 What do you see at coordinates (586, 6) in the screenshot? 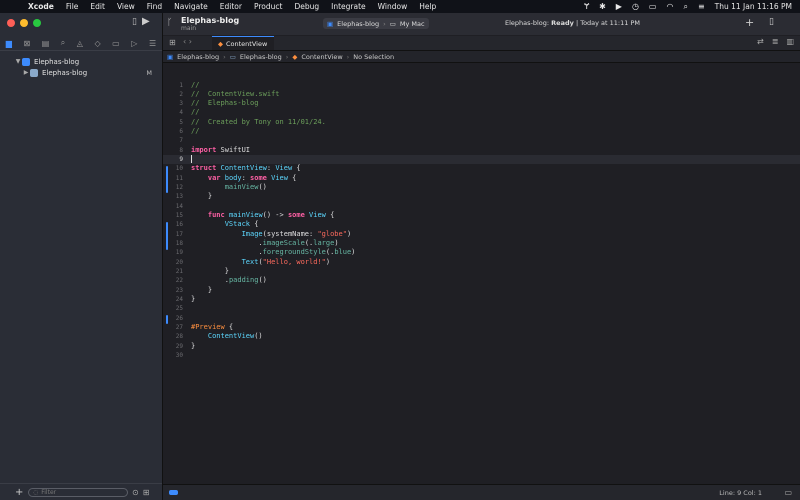
I see `status-app-icon: Ɏ` at bounding box center [586, 6].